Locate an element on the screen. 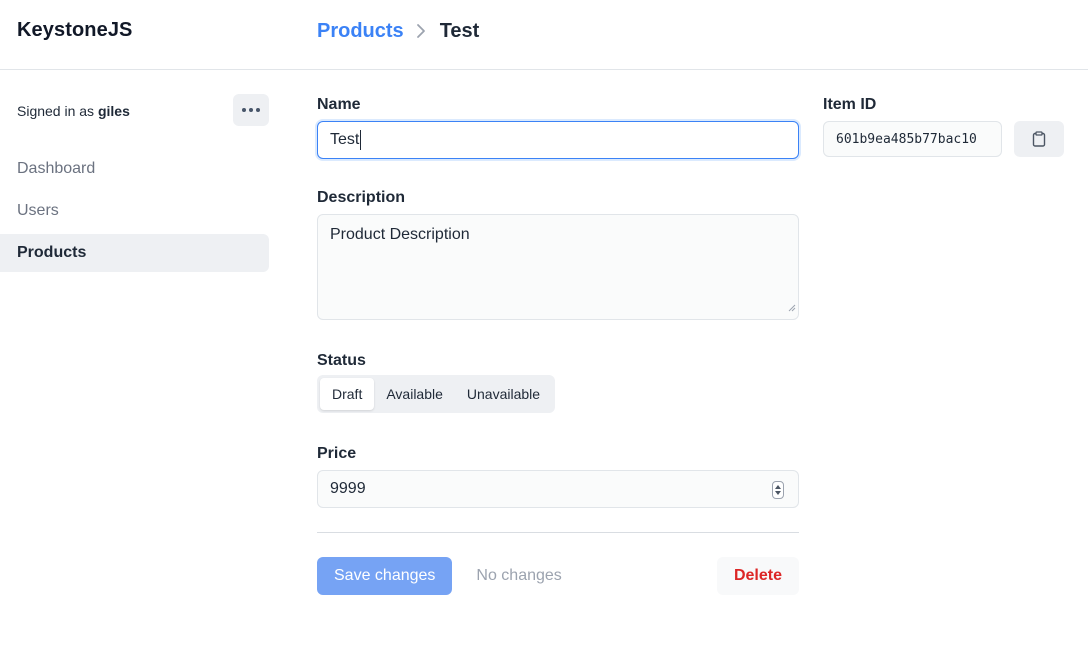  no-changes-text: No changes is located at coordinates (519, 575).